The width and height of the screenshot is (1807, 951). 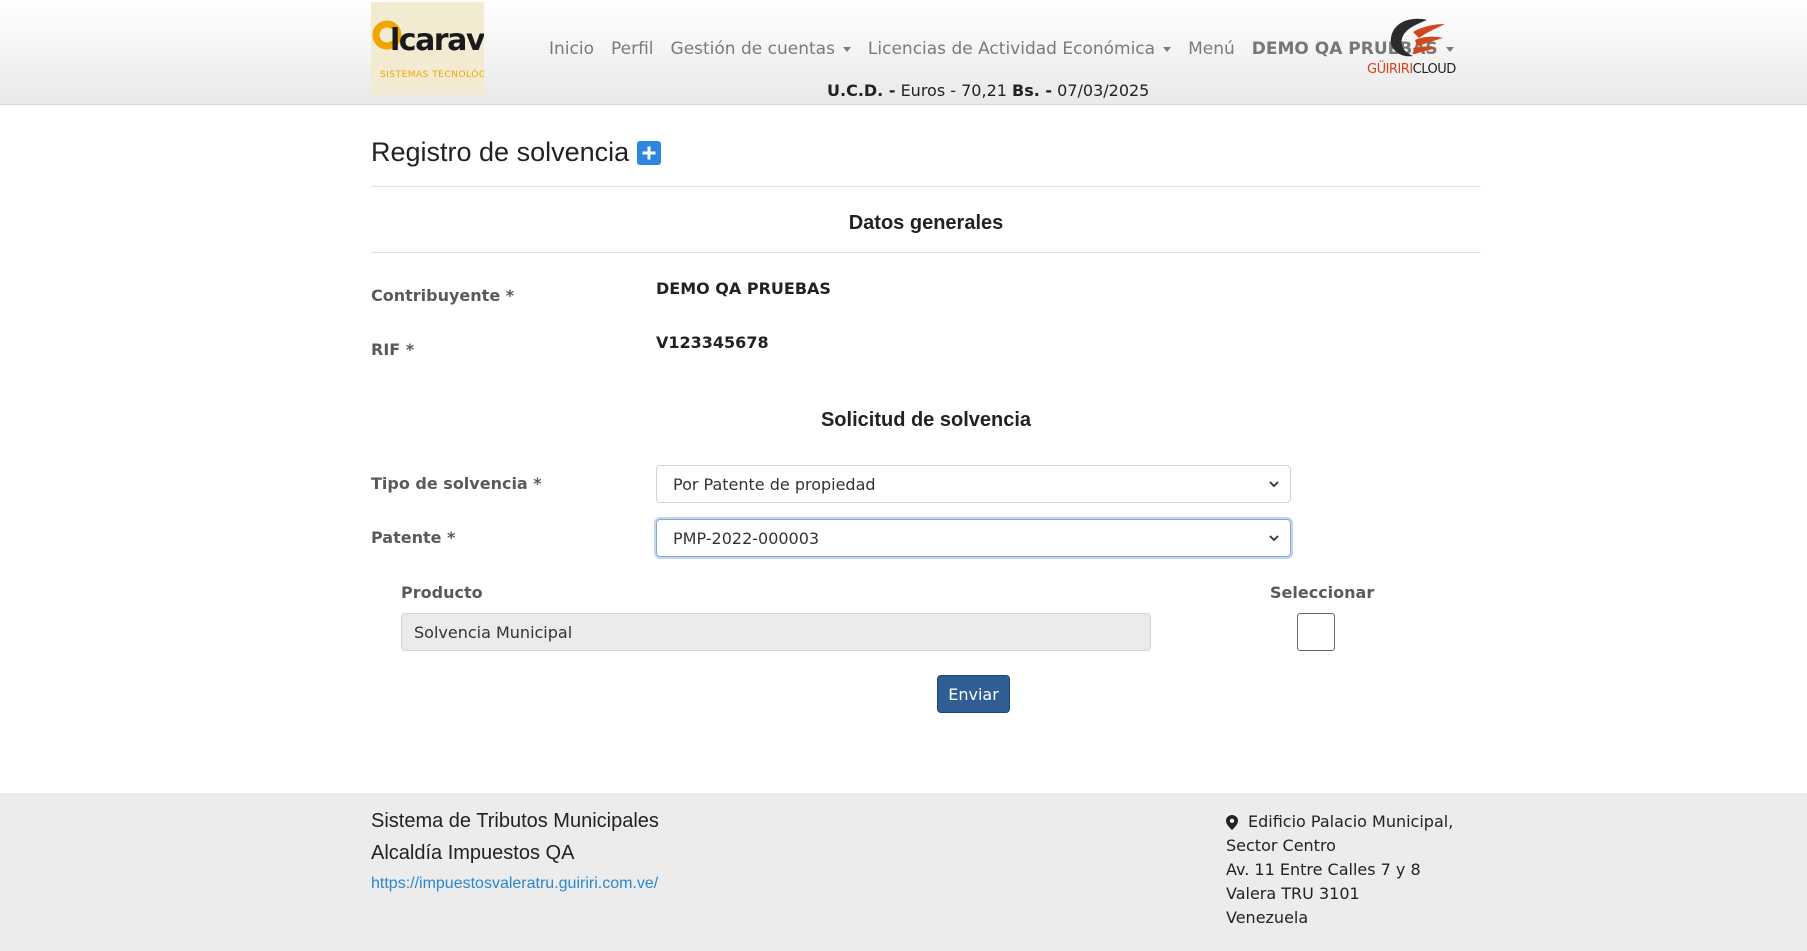 What do you see at coordinates (1351, 821) in the screenshot?
I see `address-line-1: Edificio Palacio Municipal,` at bounding box center [1351, 821].